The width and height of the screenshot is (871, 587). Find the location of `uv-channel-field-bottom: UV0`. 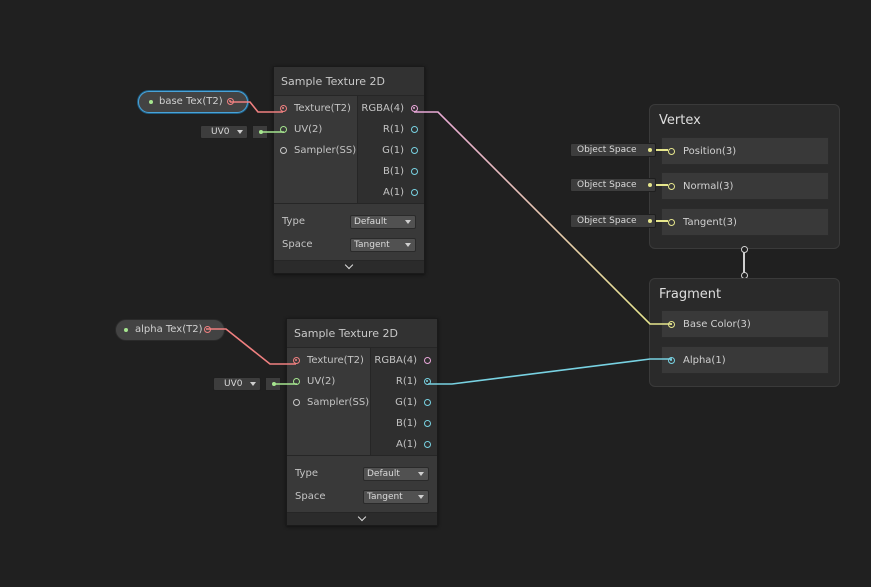

uv-channel-field-bottom: UV0 is located at coordinates (248, 384).